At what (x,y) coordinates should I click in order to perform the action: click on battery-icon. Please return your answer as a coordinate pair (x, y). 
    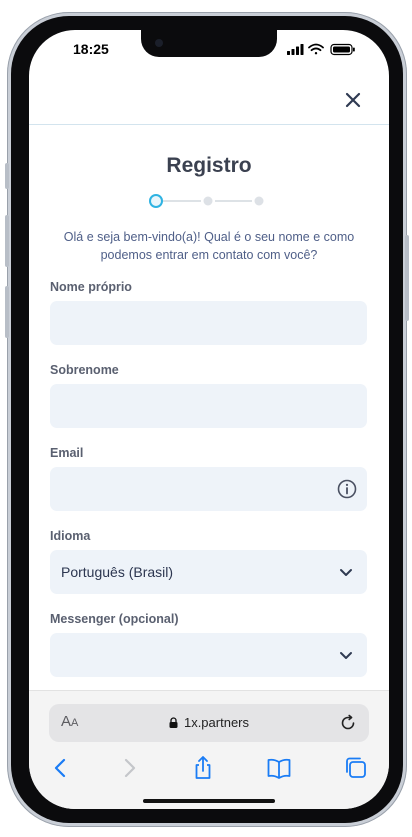
    Looking at the image, I should click on (342, 49).